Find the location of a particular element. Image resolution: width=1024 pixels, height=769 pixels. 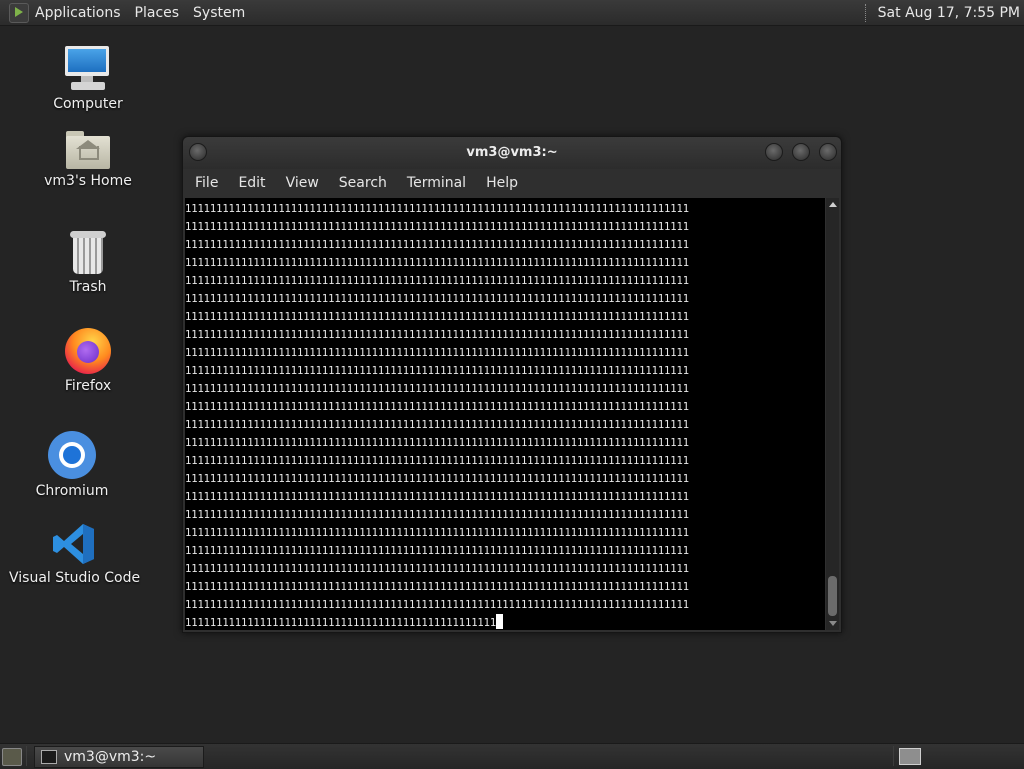

terminal-icon is located at coordinates (49, 757).